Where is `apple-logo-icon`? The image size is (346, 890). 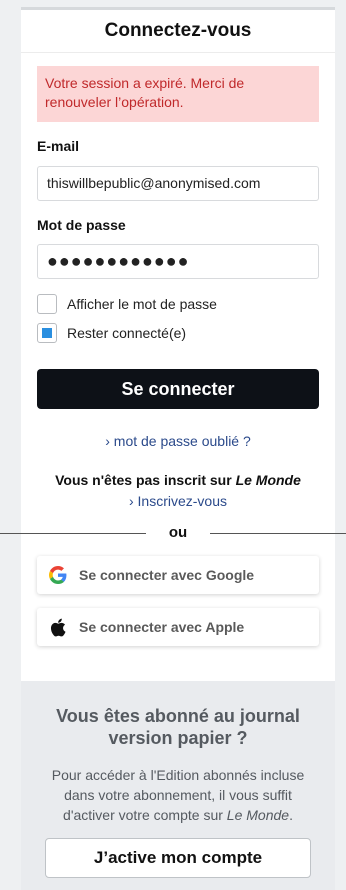
apple-logo-icon is located at coordinates (58, 627).